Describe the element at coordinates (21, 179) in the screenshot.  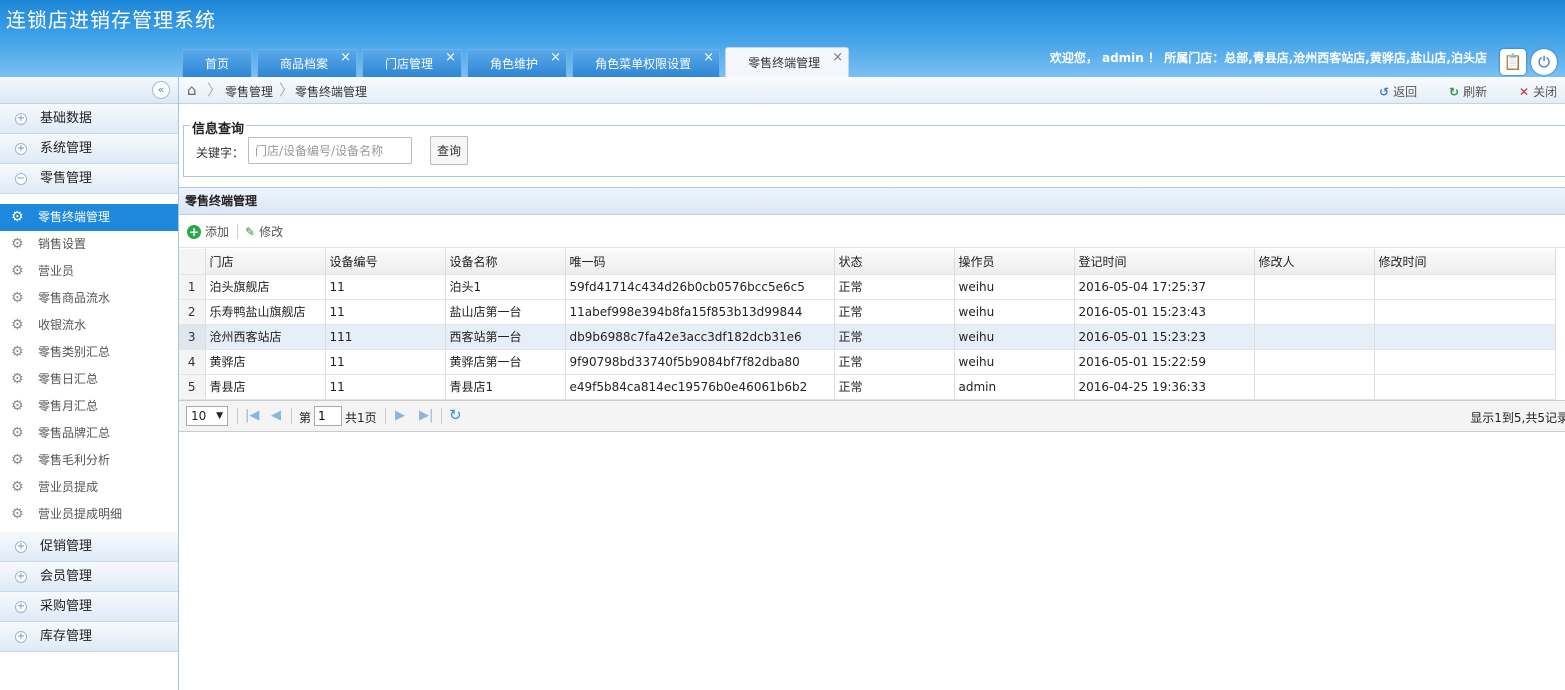
I see `collapse-icon: −` at that location.